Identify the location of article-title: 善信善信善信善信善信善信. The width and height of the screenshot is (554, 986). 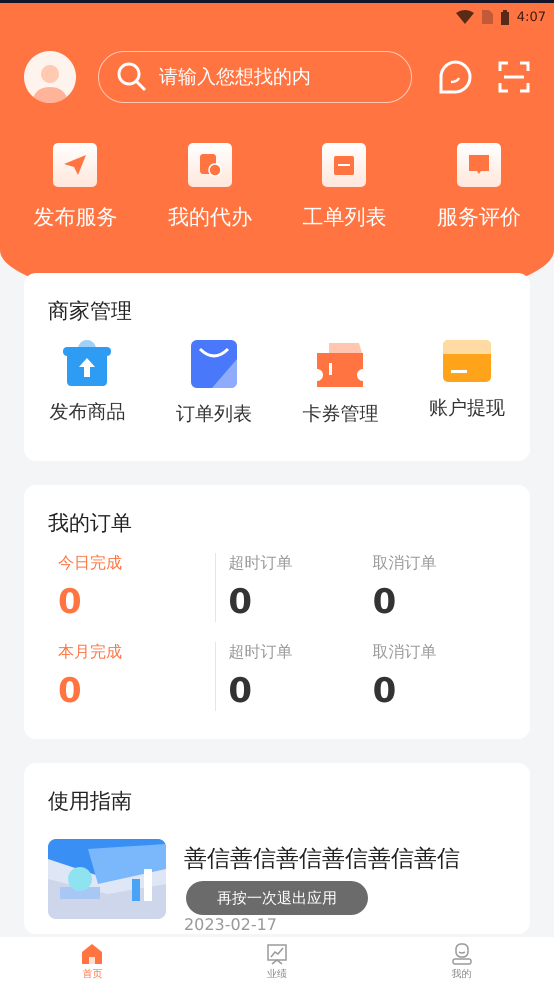
(322, 858).